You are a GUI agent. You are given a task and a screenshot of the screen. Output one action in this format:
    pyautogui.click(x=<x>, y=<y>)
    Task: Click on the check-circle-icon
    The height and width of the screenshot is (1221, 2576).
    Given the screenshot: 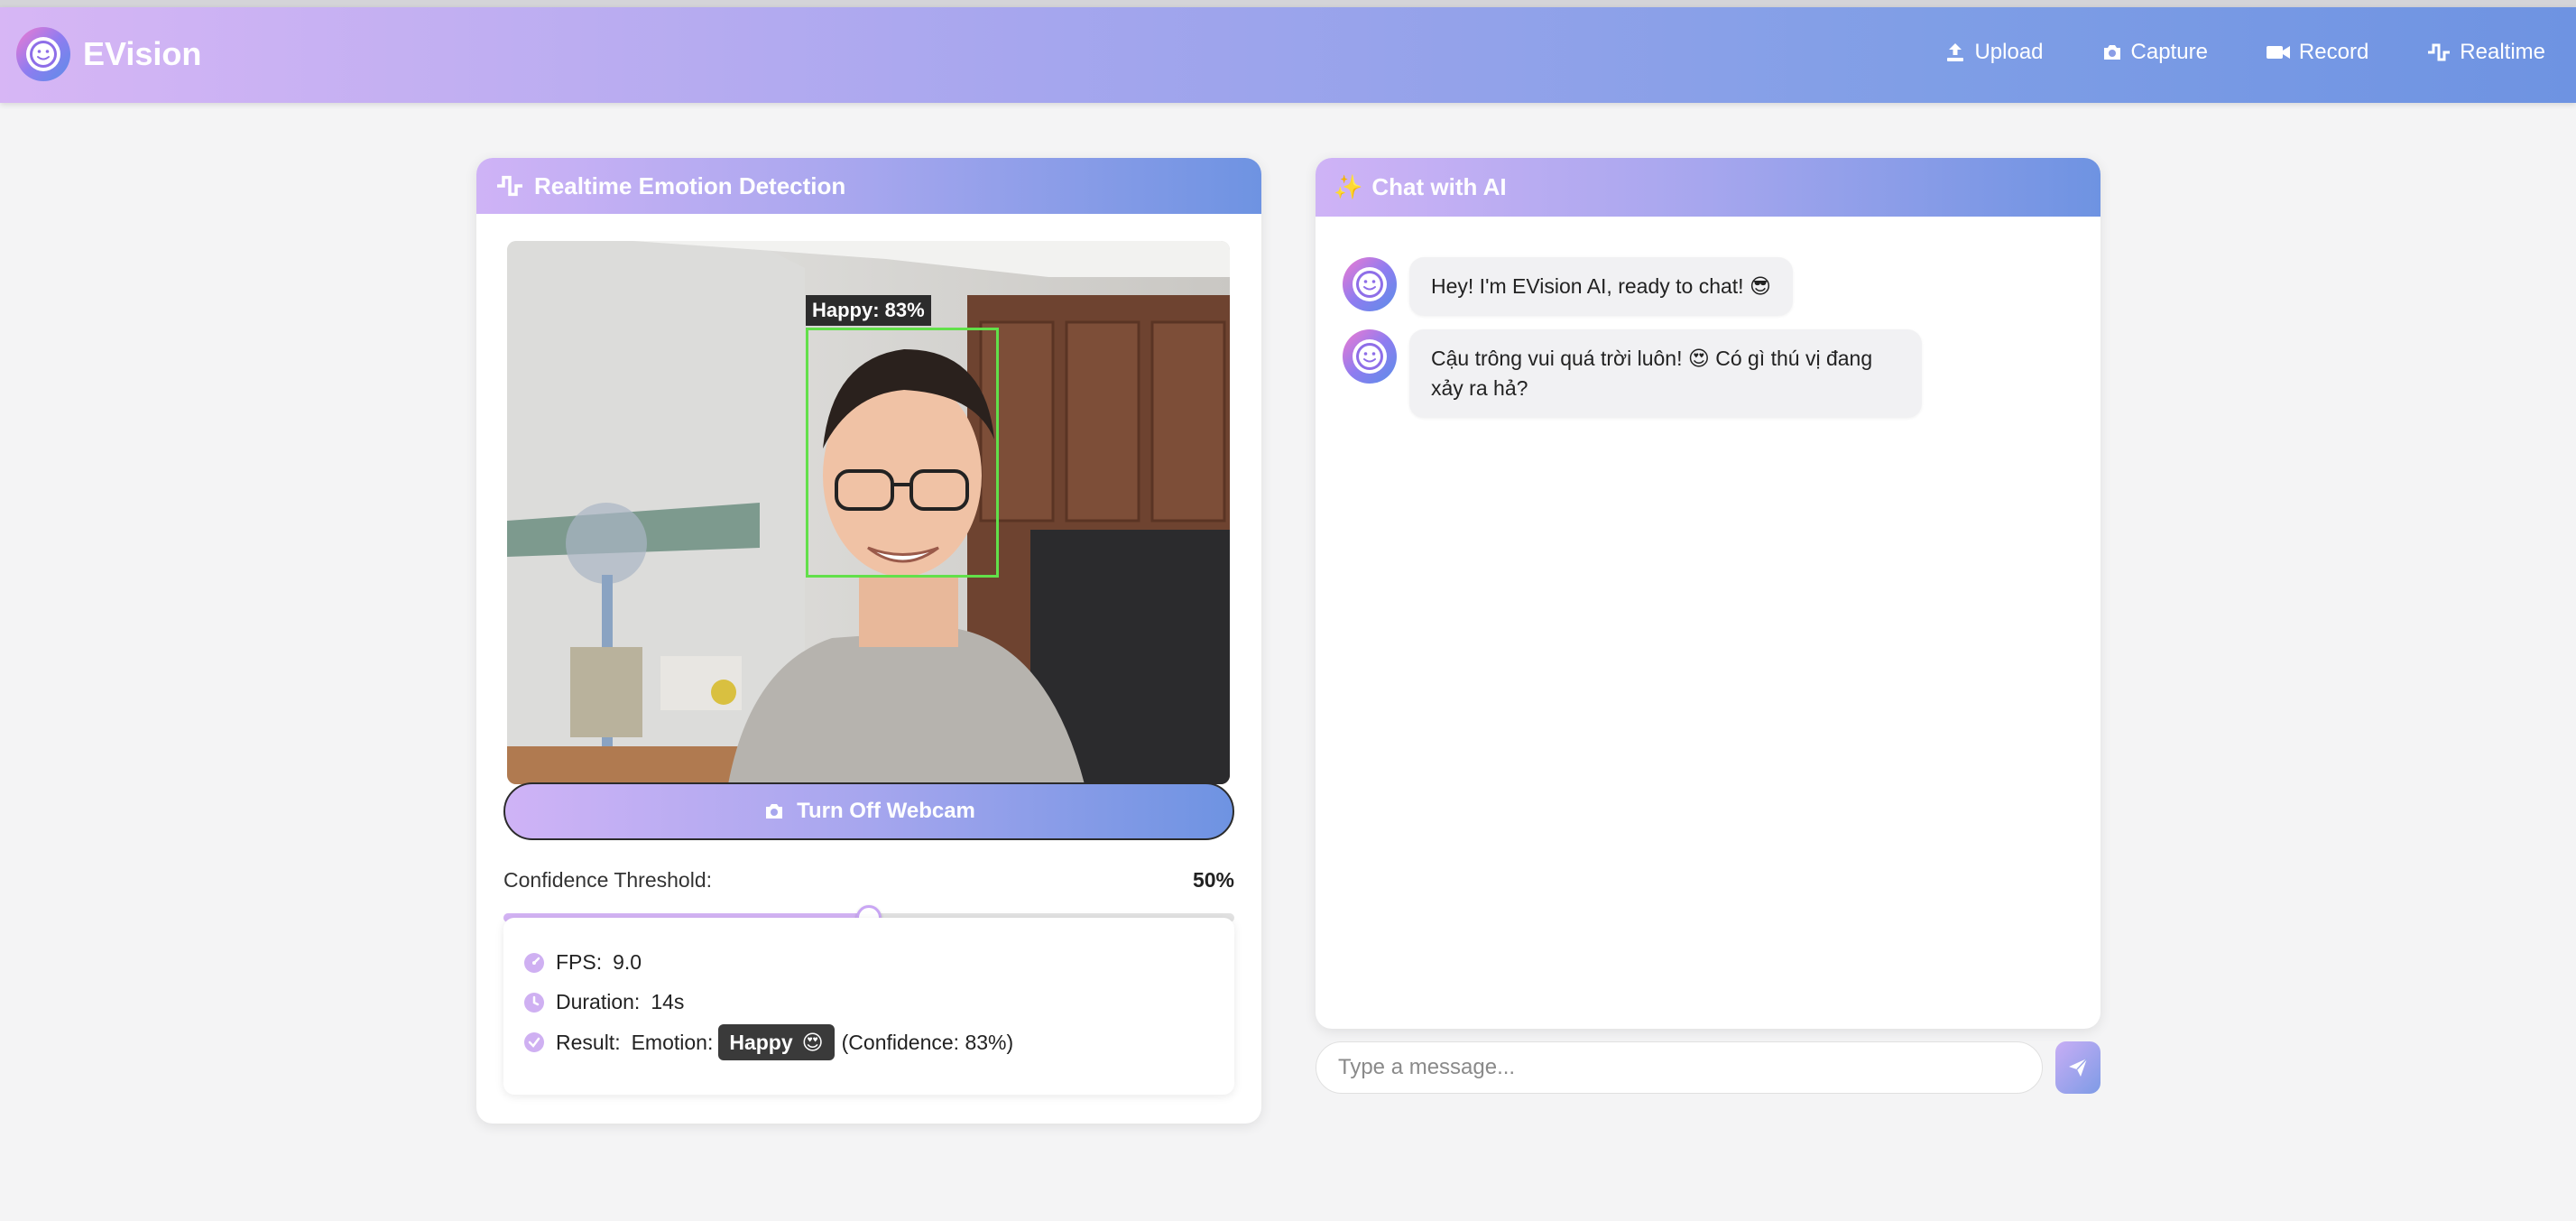 What is the action you would take?
    pyautogui.click(x=534, y=1042)
    